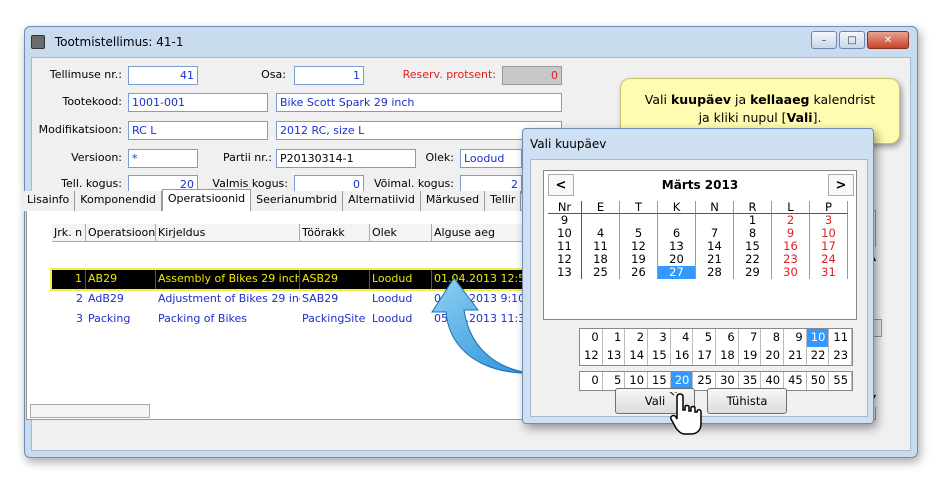 This screenshot has width=942, height=479. I want to click on order-no-label: Tellimuse nr.:, so click(85, 74).